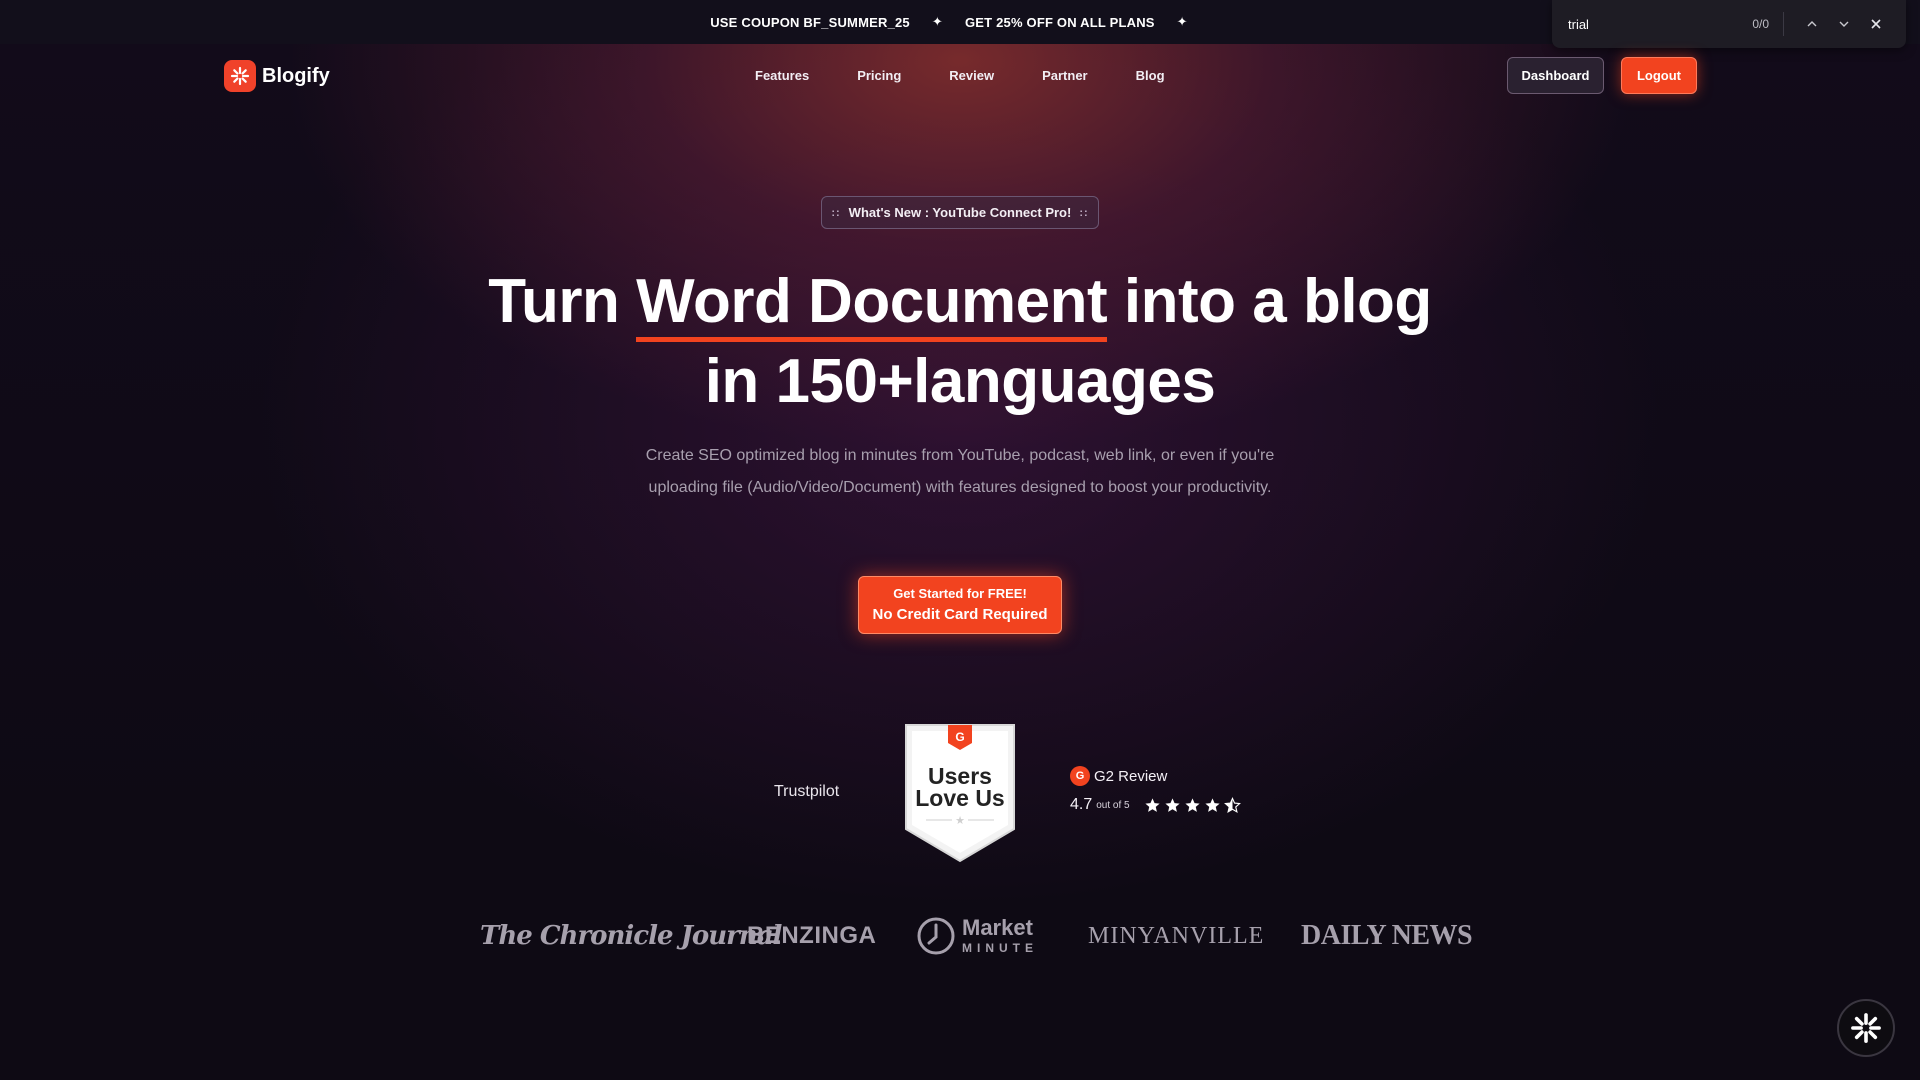 The width and height of the screenshot is (1920, 1080). I want to click on press-logo-market-minute: Market MINUTE, so click(977, 936).